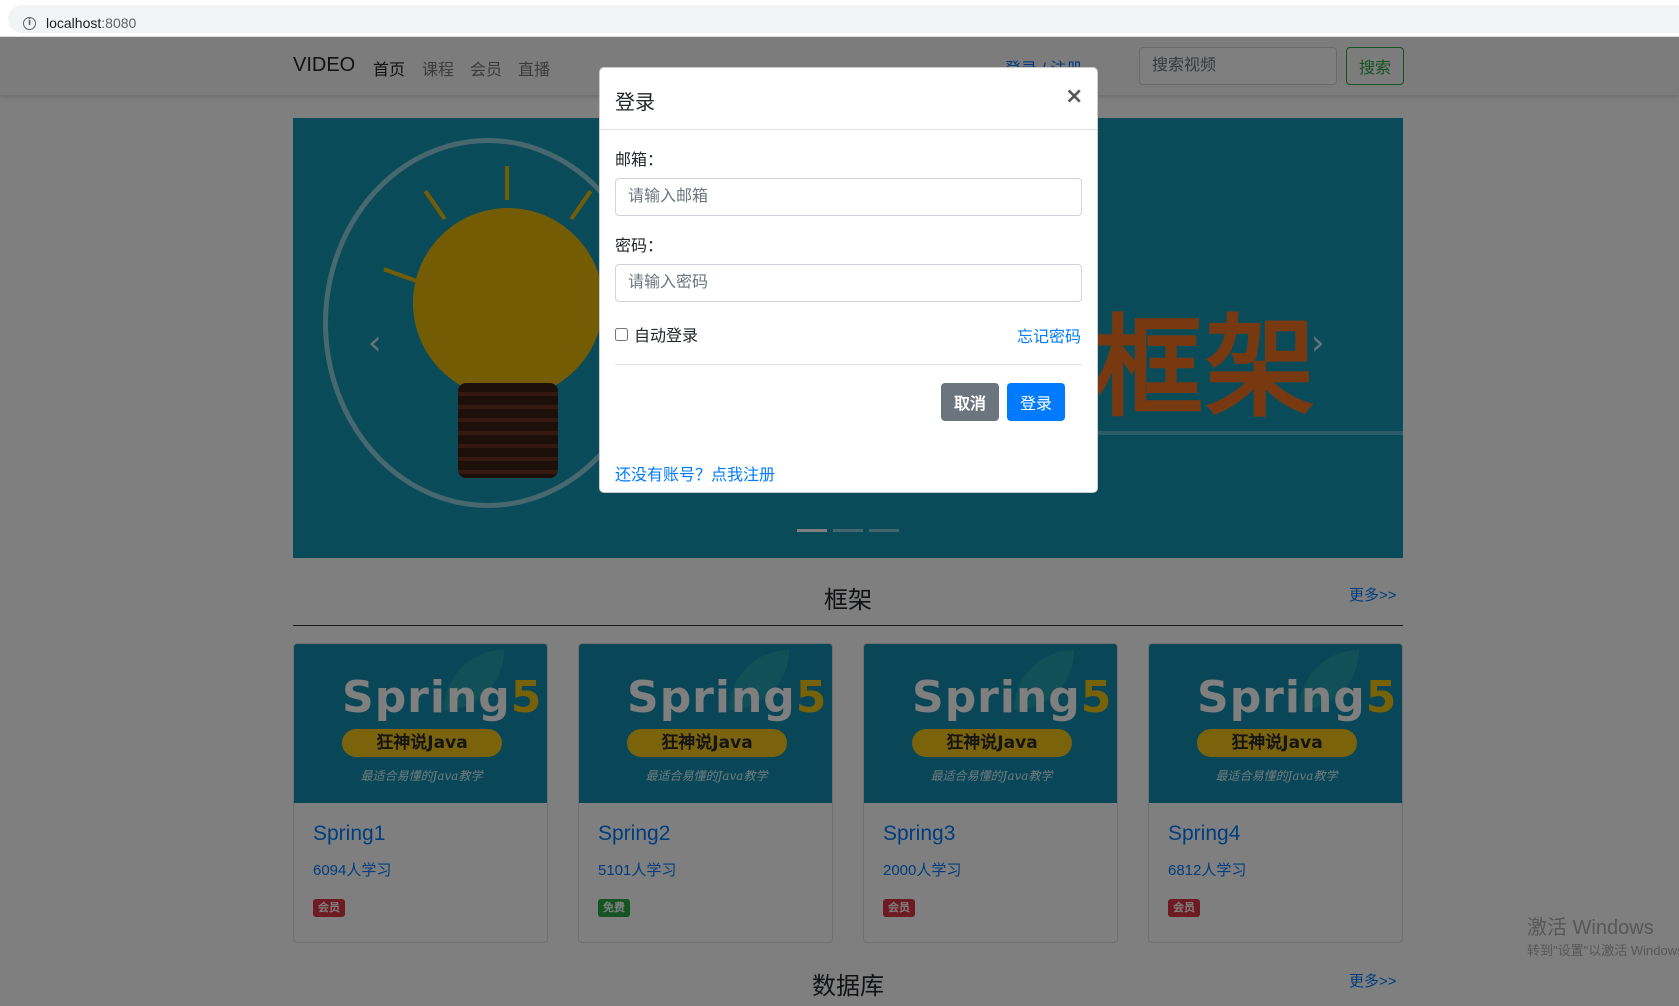 This screenshot has width=1679, height=1006. Describe the element at coordinates (848, 364) in the screenshot. I see `modal-divider` at that location.